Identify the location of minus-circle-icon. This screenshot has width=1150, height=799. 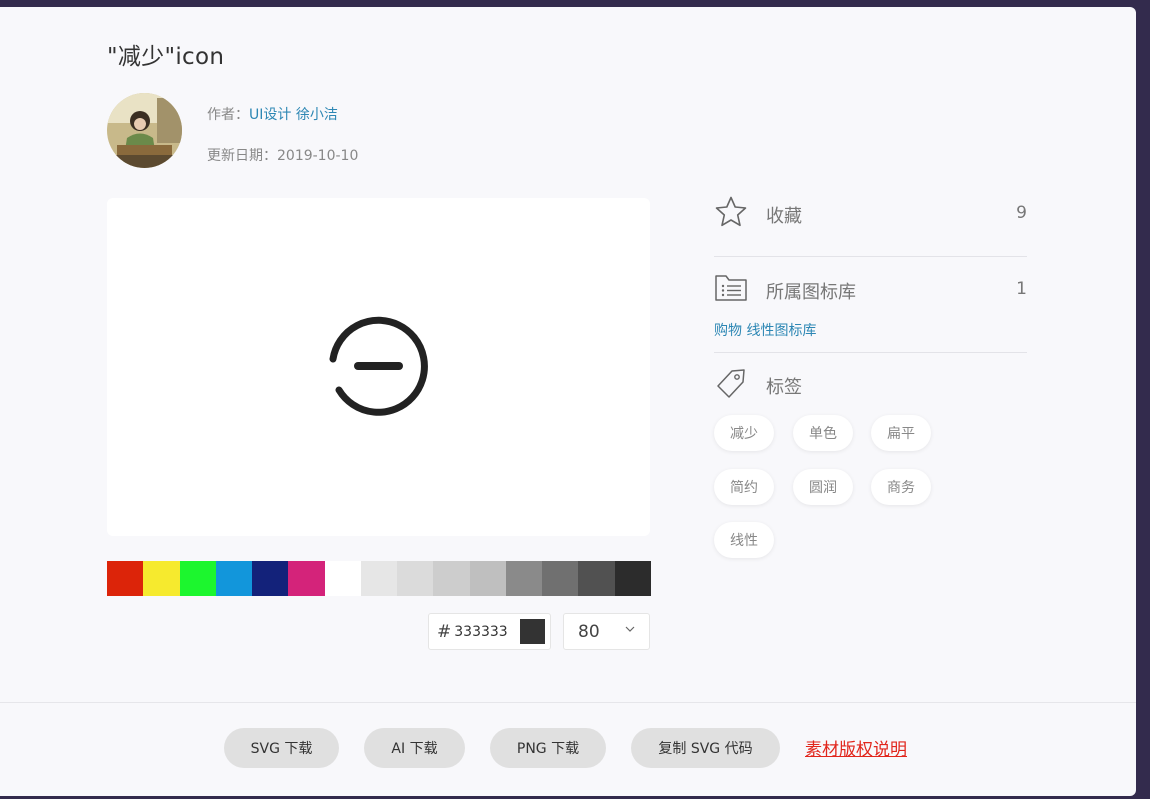
(378, 366).